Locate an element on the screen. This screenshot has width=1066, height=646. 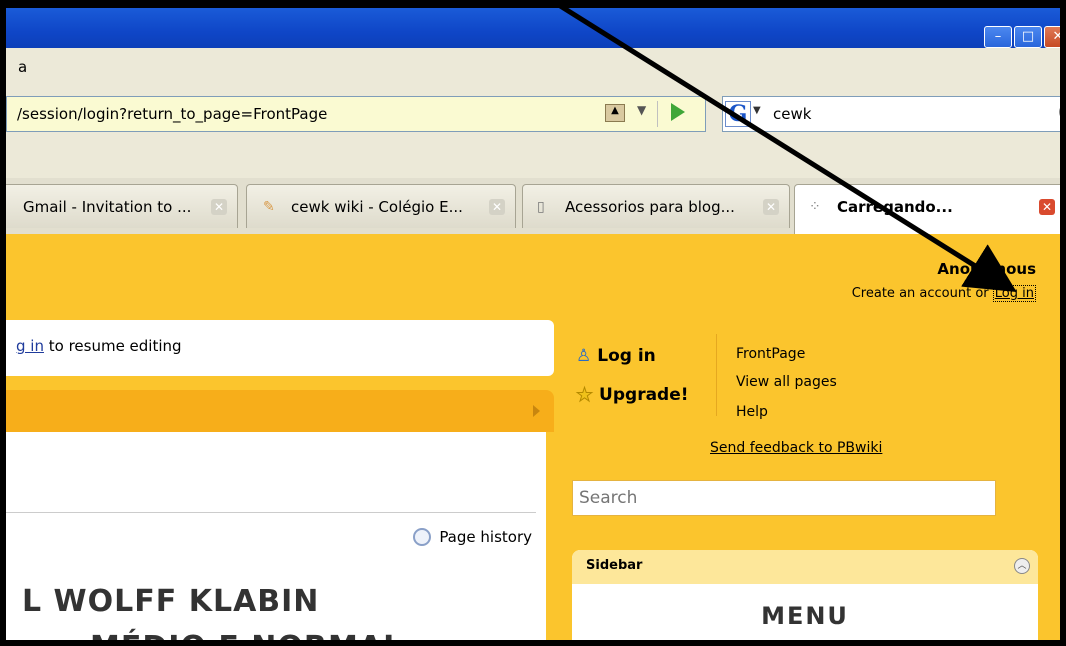
page-history-link: Page history is located at coordinates (472, 537).